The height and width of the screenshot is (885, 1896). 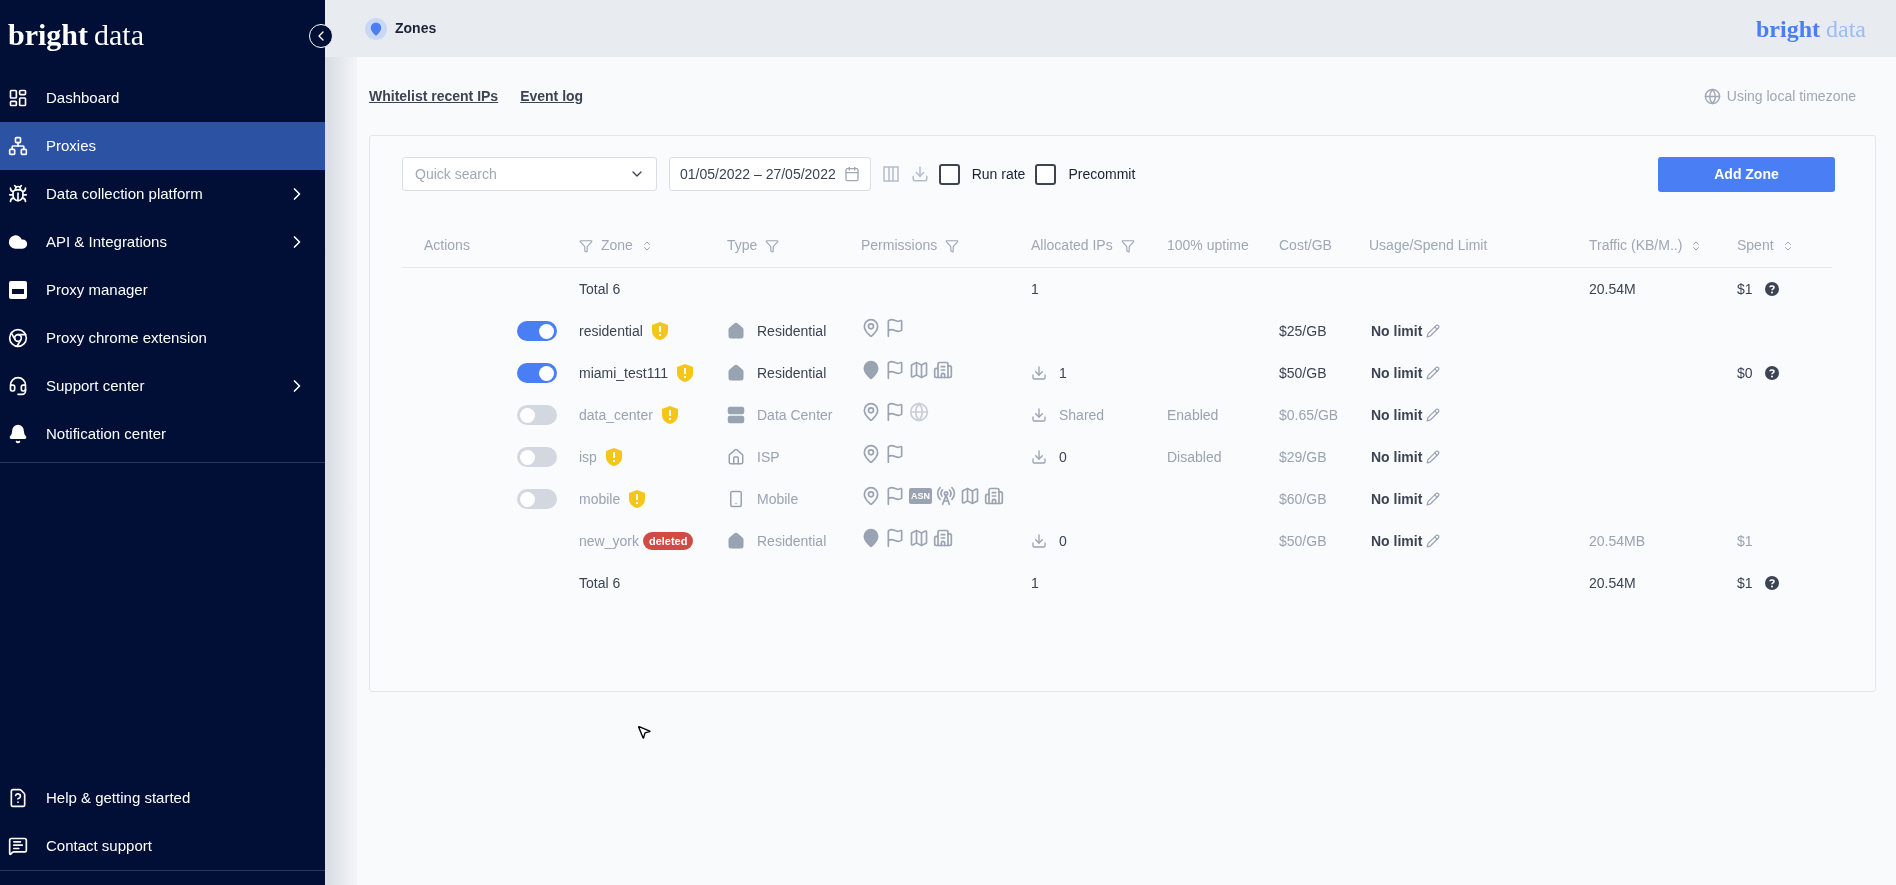 I want to click on zone-name: isp, so click(x=588, y=457).